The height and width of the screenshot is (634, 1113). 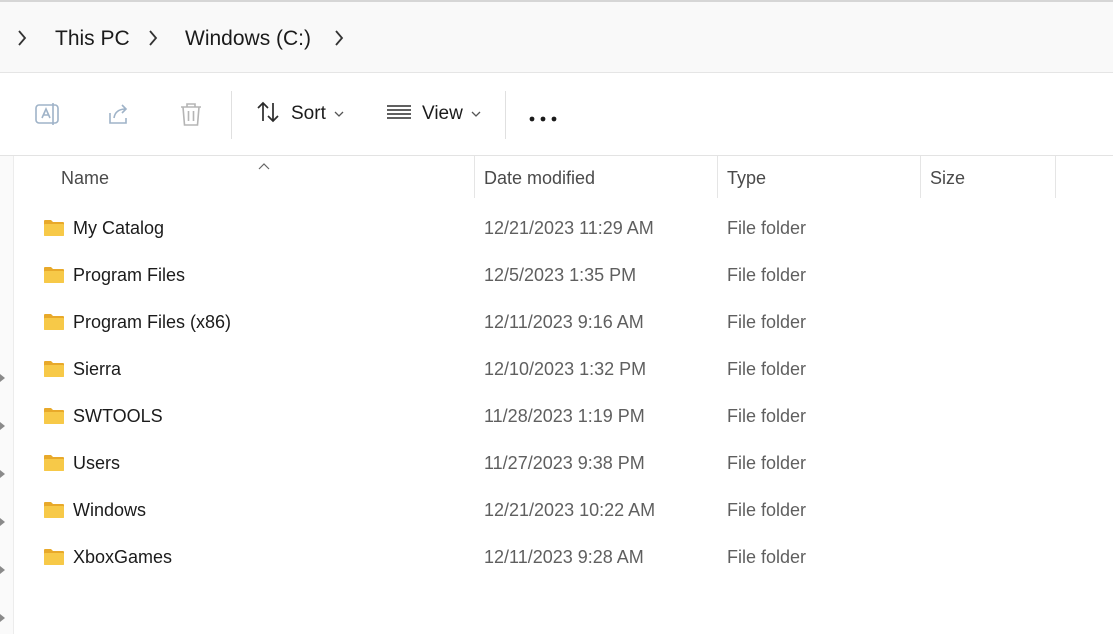 What do you see at coordinates (399, 114) in the screenshot?
I see `view-icon` at bounding box center [399, 114].